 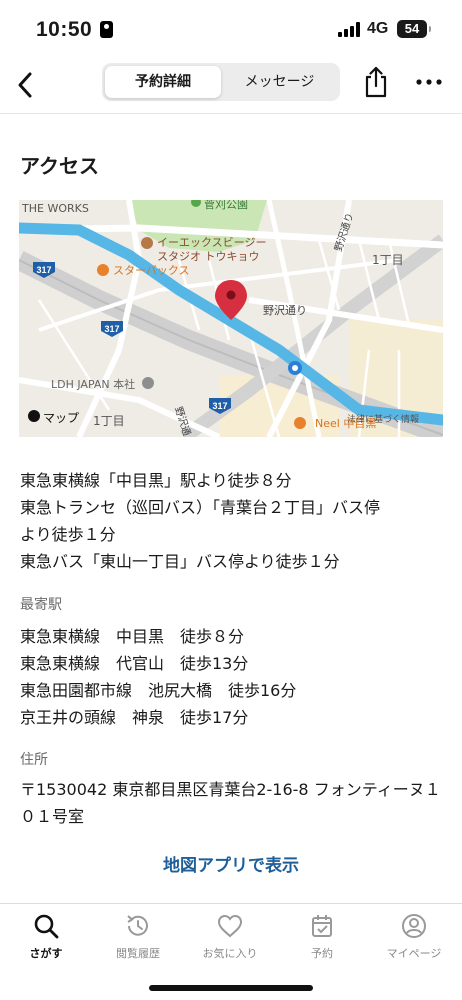 What do you see at coordinates (429, 82) in the screenshot?
I see `more-horizontal-icon` at bounding box center [429, 82].